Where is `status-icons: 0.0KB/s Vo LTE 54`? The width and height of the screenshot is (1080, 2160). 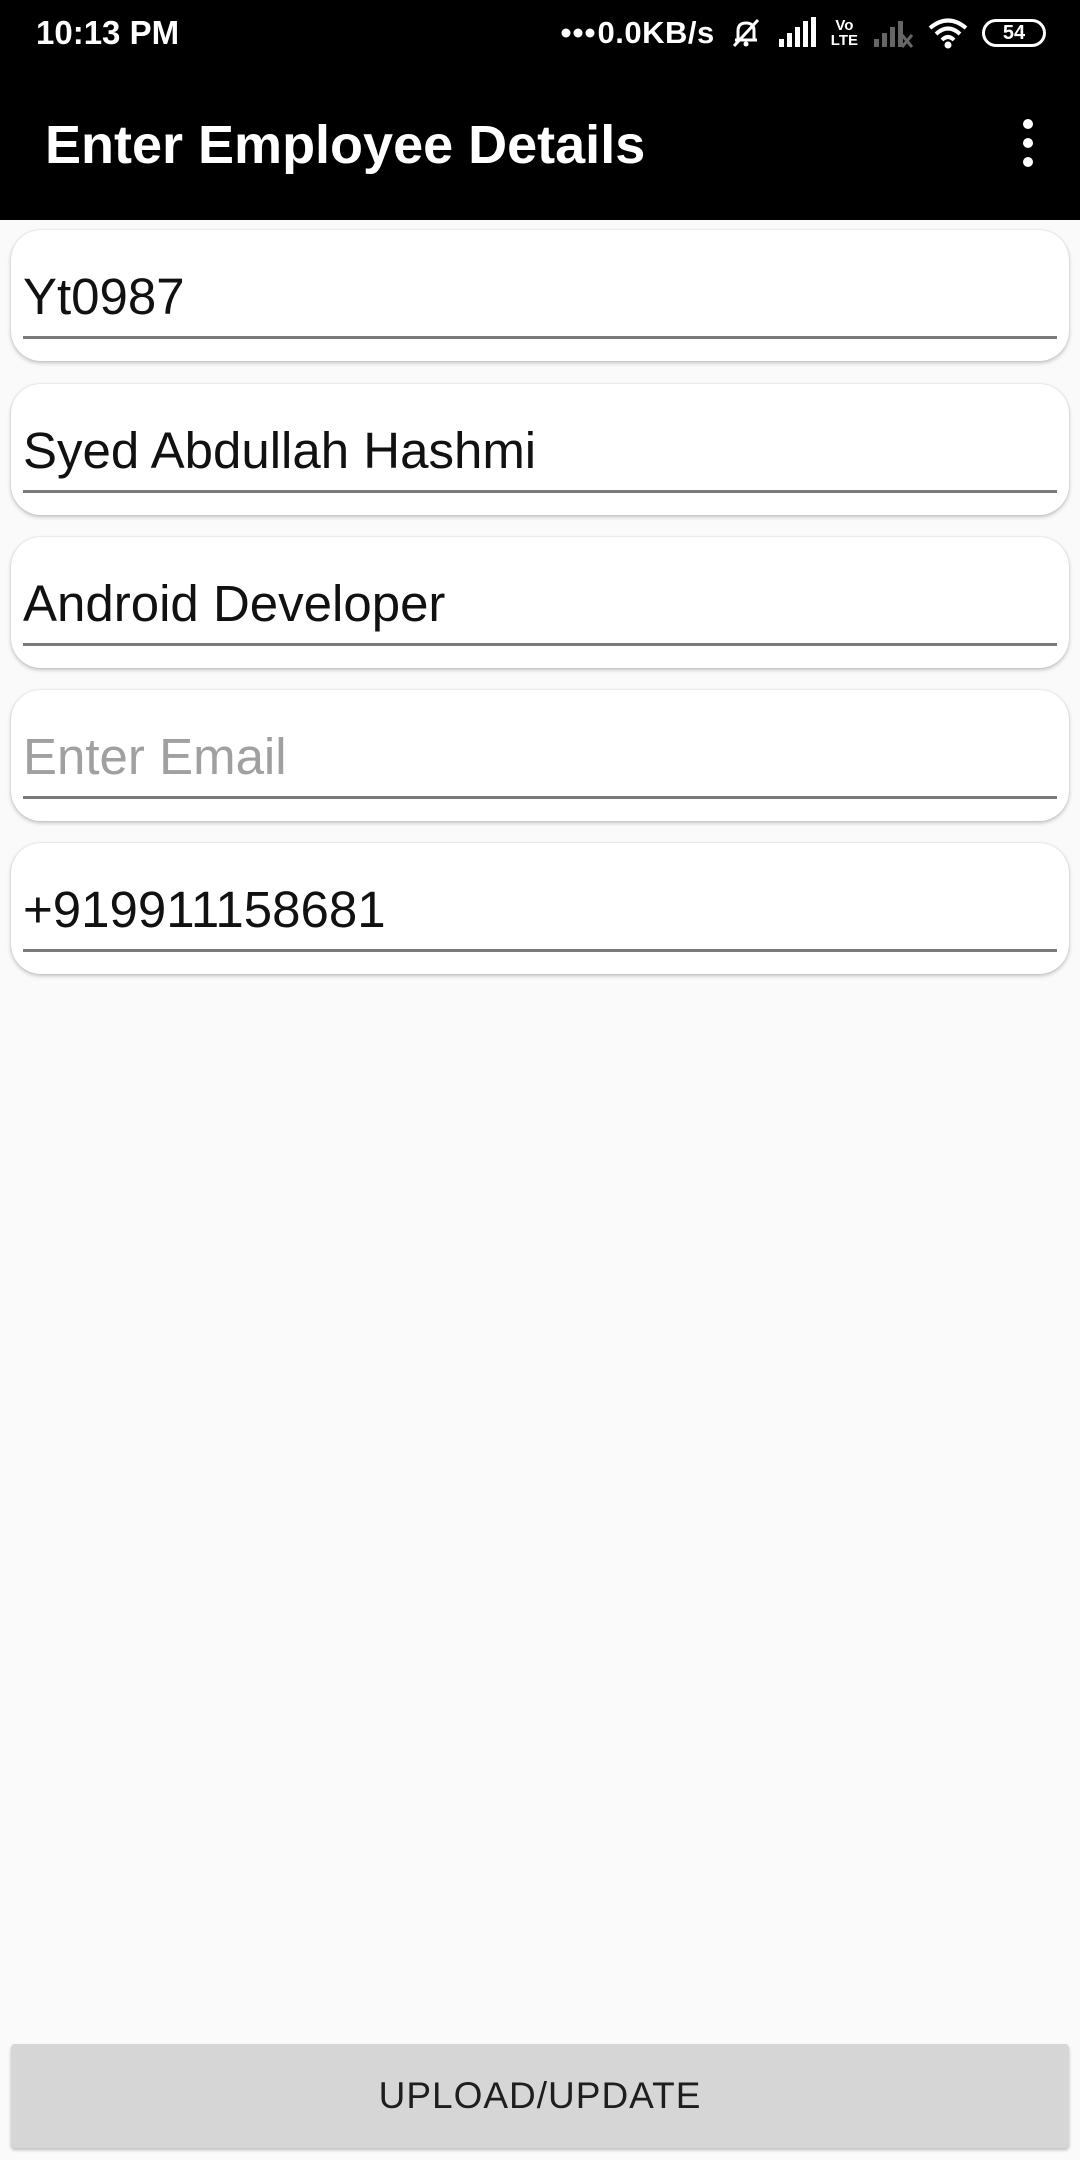 status-icons: 0.0KB/s Vo LTE 54 is located at coordinates (803, 33).